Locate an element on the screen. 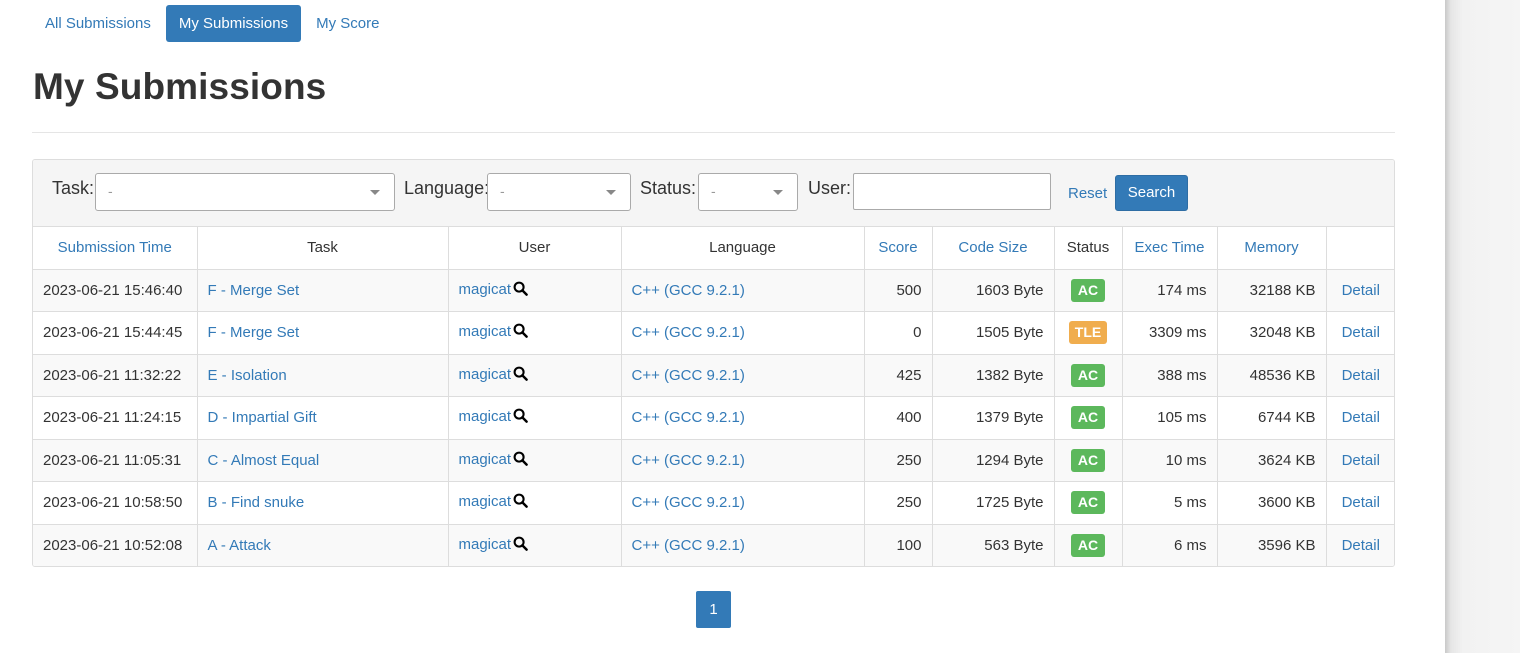 The width and height of the screenshot is (1520, 653). submission-time: 2023-06-21 10:58:50 is located at coordinates (115, 503).